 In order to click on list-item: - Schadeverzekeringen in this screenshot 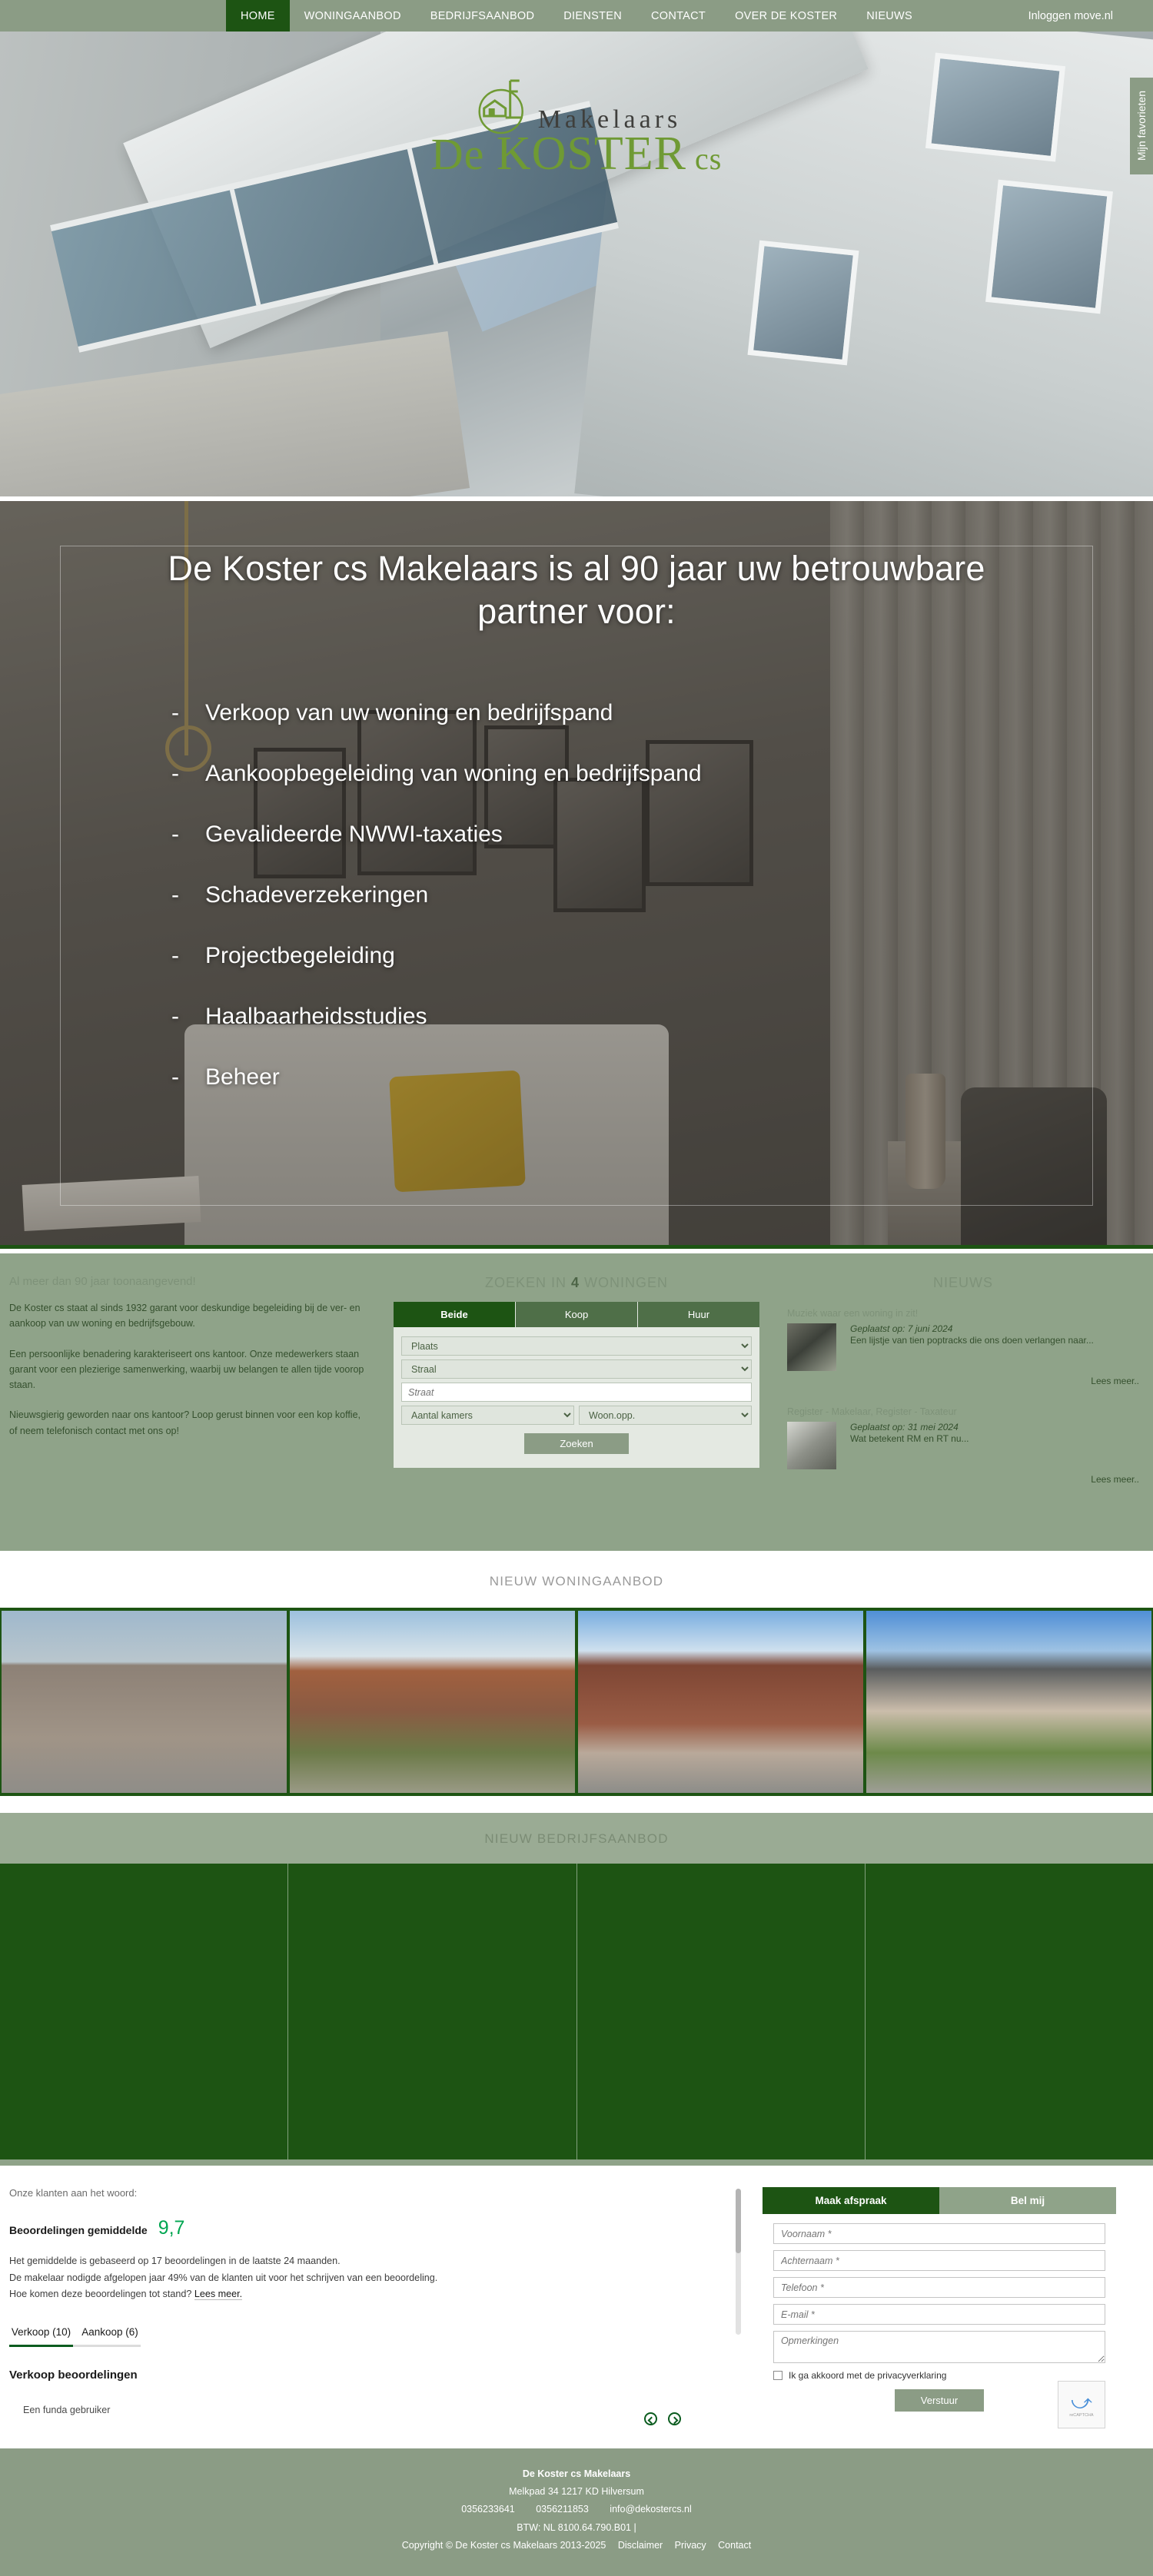, I will do `click(591, 894)`.